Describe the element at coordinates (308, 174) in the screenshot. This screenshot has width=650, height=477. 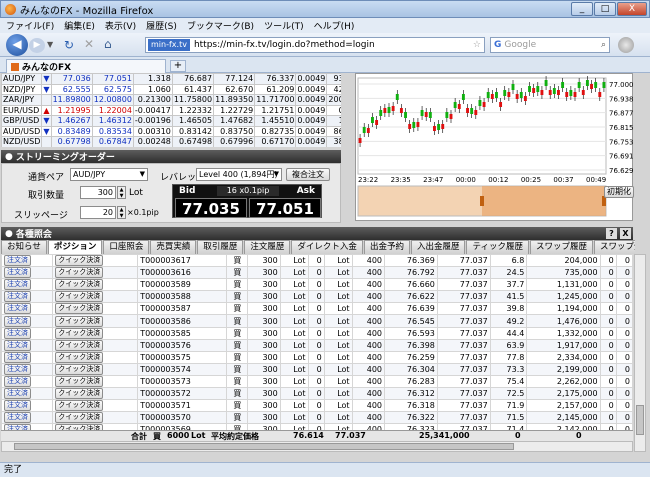
I see `combo-order-button: 複合注文` at that location.